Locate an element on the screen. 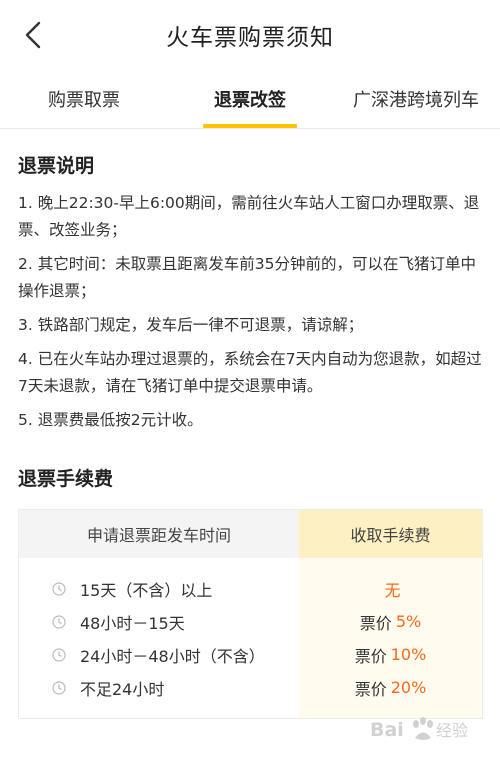 The image size is (500, 758). fee-column: 无 票价 5% 票价 10% 票价 20% is located at coordinates (390, 638).